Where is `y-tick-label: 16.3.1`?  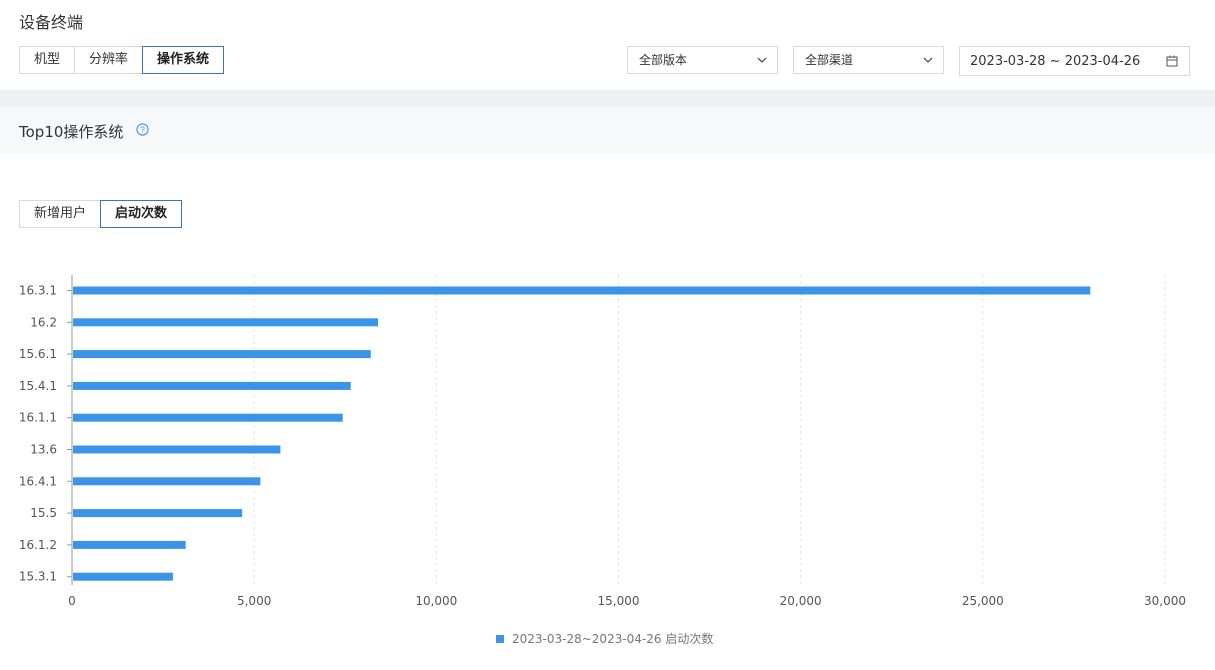 y-tick-label: 16.3.1 is located at coordinates (38, 291).